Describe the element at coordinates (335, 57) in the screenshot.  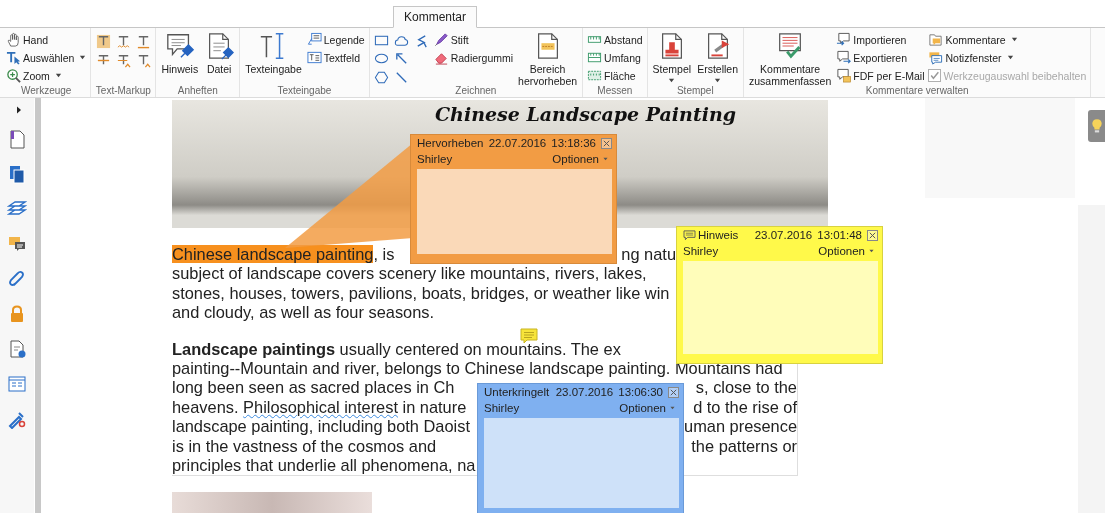
I see `ribbon-button: Textfeld` at that location.